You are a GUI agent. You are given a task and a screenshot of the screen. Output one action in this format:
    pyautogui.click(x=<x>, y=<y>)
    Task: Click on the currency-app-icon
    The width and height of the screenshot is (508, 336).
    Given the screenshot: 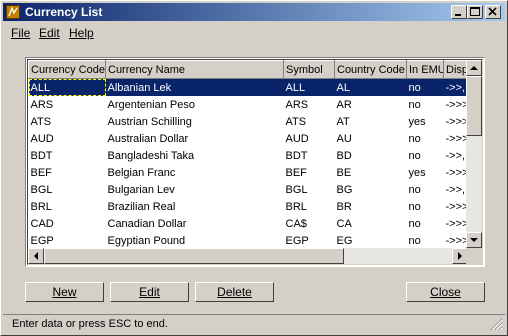 What is the action you would take?
    pyautogui.click(x=13, y=12)
    